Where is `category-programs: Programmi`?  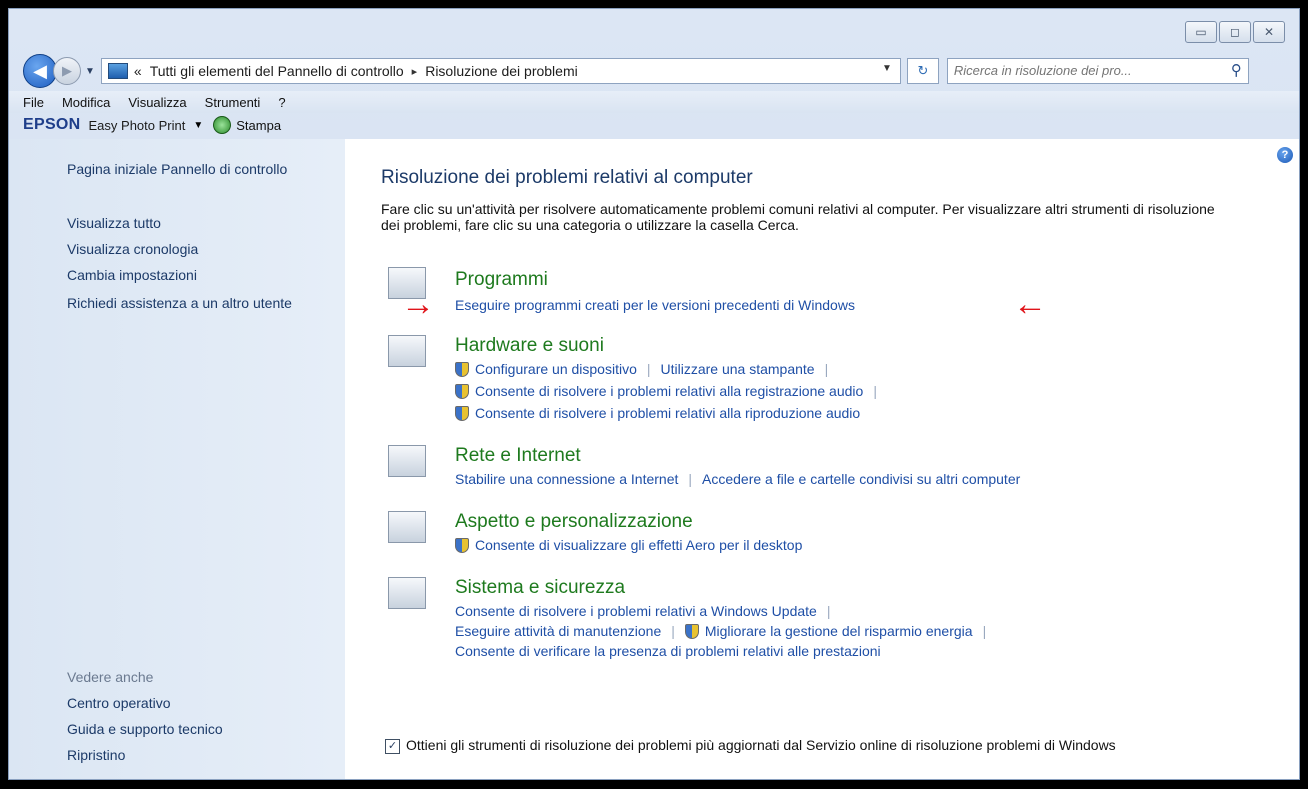 category-programs: Programmi is located at coordinates (501, 280).